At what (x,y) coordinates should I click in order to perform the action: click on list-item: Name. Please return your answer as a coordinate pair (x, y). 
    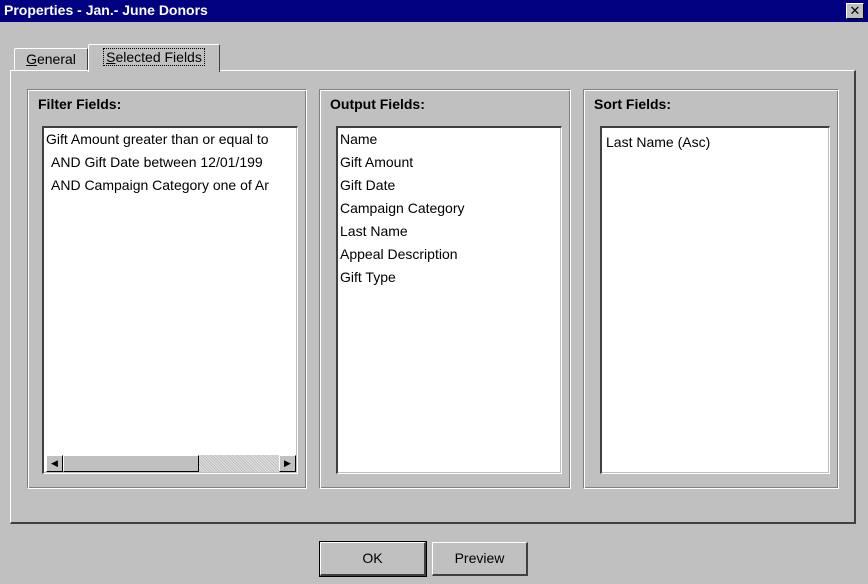
    Looking at the image, I should click on (449, 139).